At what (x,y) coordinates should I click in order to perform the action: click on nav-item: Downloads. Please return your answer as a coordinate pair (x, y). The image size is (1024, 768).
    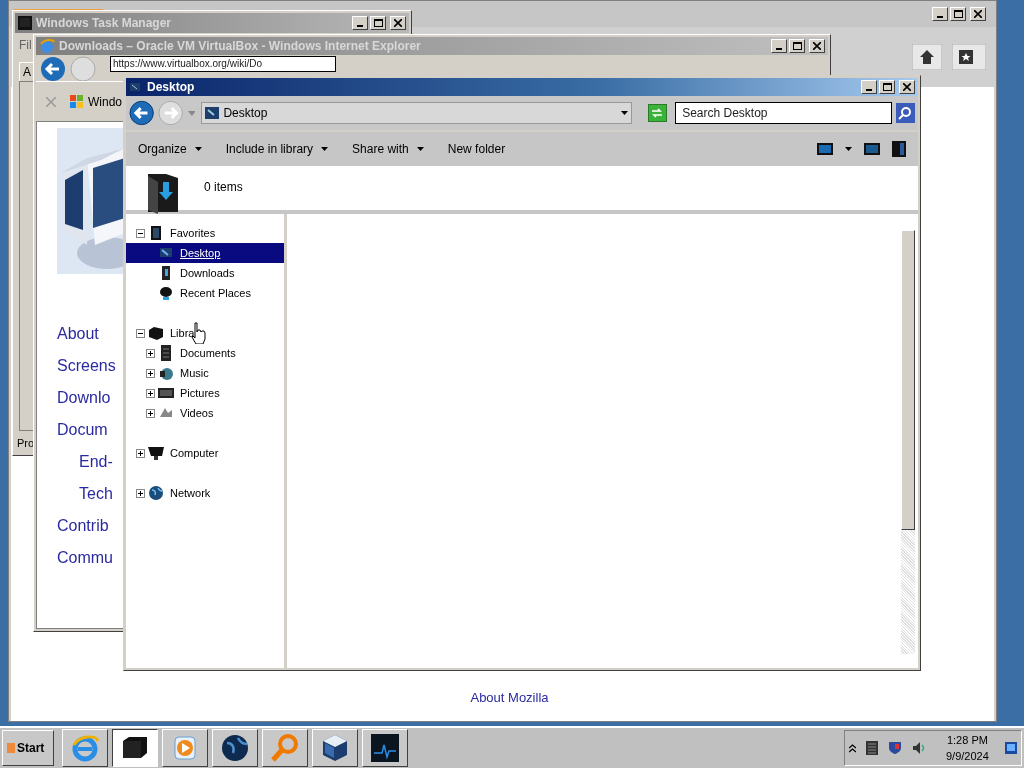
    Looking at the image, I should click on (207, 273).